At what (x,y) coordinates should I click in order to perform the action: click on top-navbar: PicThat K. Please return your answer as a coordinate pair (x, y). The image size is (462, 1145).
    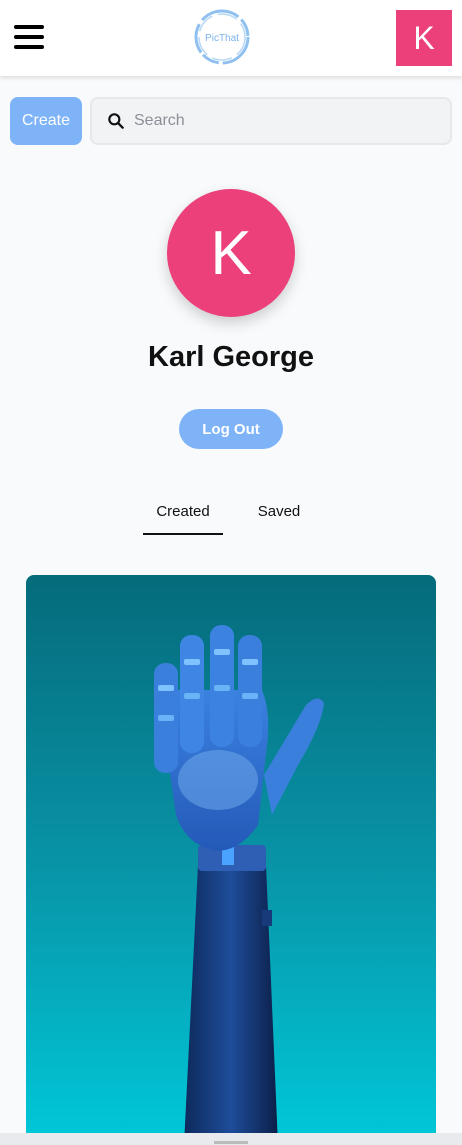
    Looking at the image, I should click on (231, 38).